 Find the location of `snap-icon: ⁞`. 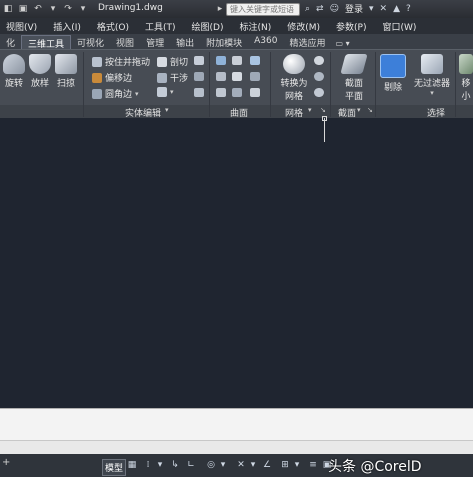

snap-icon: ⁞ is located at coordinates (148, 465).